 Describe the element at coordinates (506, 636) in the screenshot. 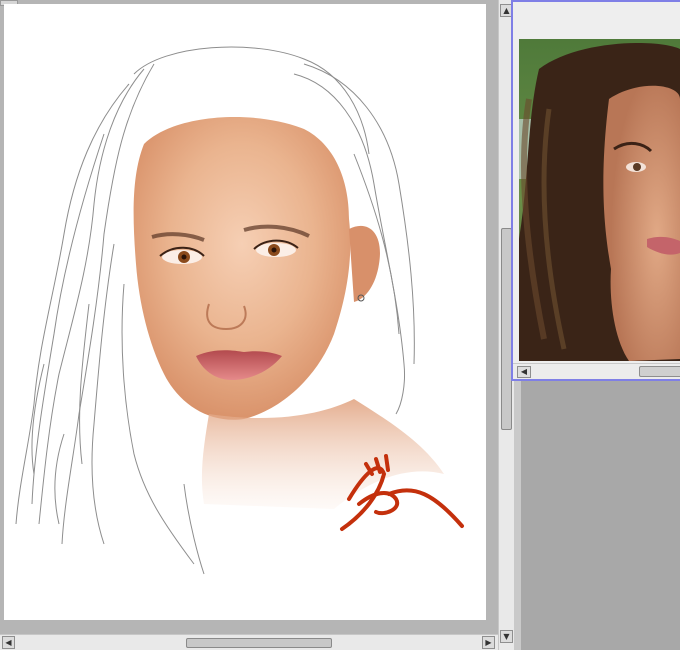

I see `scroll-down-icon: ▼` at that location.